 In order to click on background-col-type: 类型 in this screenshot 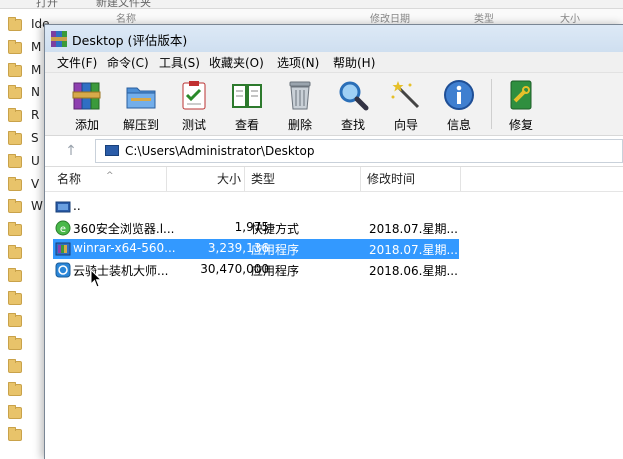, I will do `click(484, 17)`.